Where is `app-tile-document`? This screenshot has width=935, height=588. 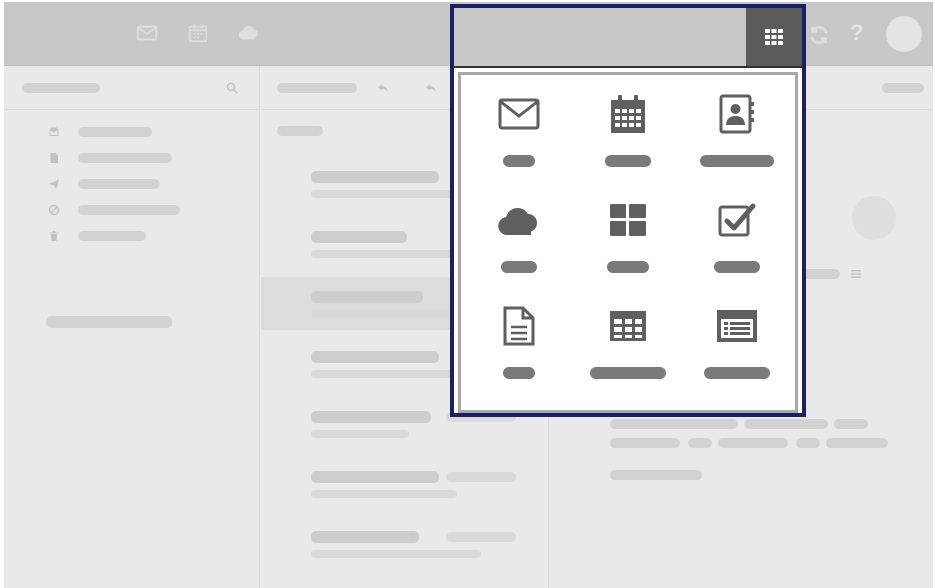 app-tile-document is located at coordinates (519, 333).